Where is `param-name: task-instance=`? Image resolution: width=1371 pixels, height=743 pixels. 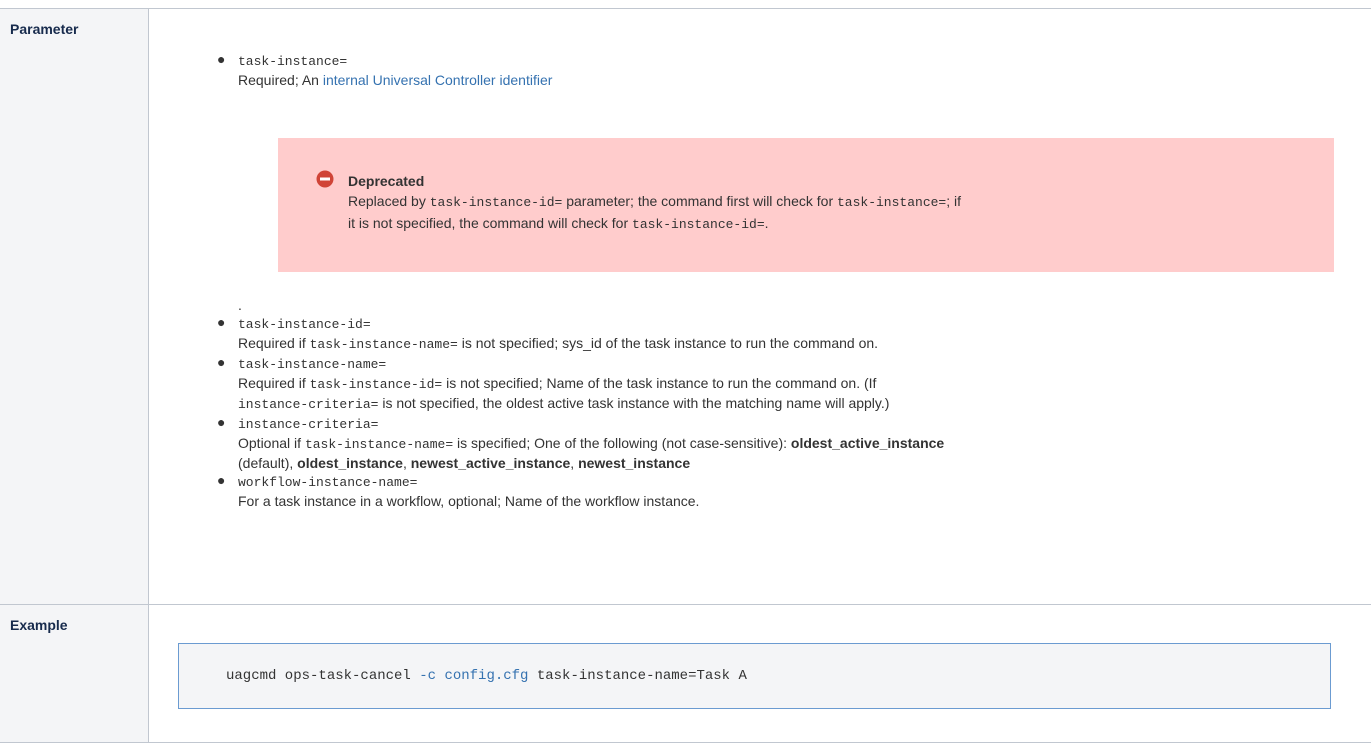 param-name: task-instance= is located at coordinates (292, 61).